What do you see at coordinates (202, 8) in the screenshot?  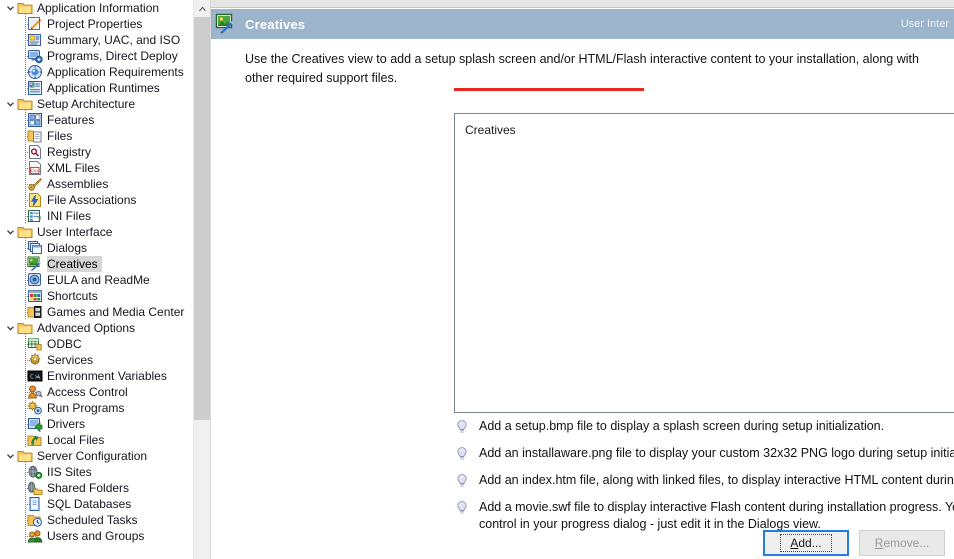 I see `scroll-up-arrow-icon` at bounding box center [202, 8].